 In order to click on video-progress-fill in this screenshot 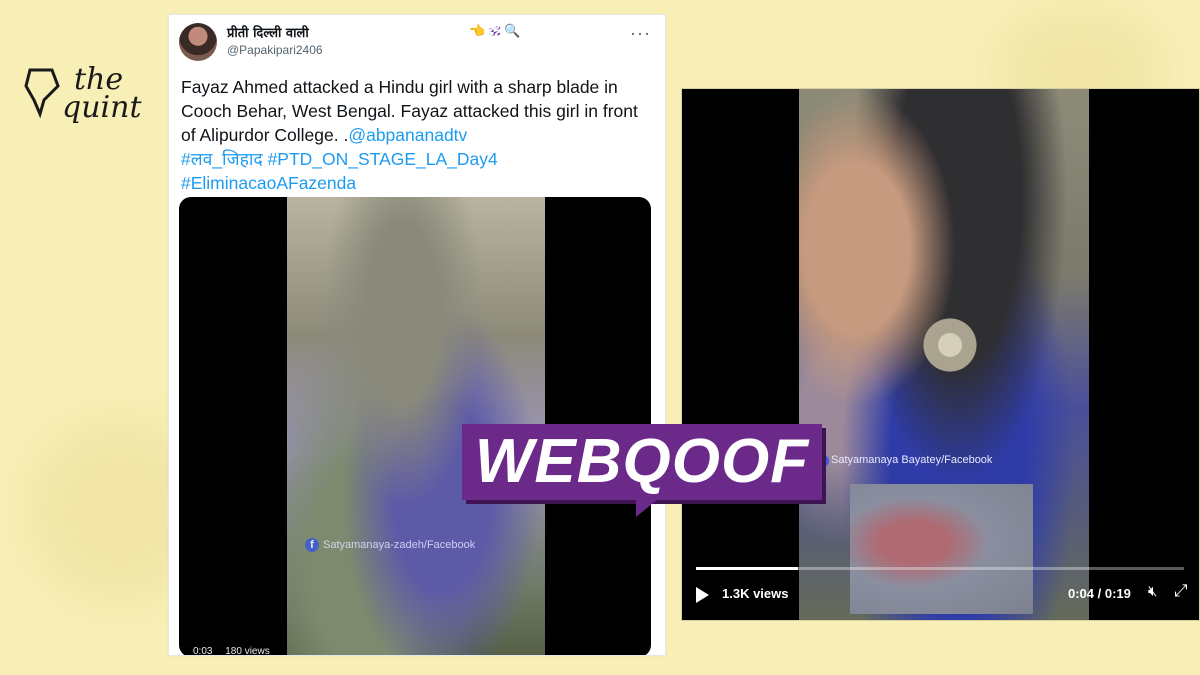, I will do `click(747, 568)`.